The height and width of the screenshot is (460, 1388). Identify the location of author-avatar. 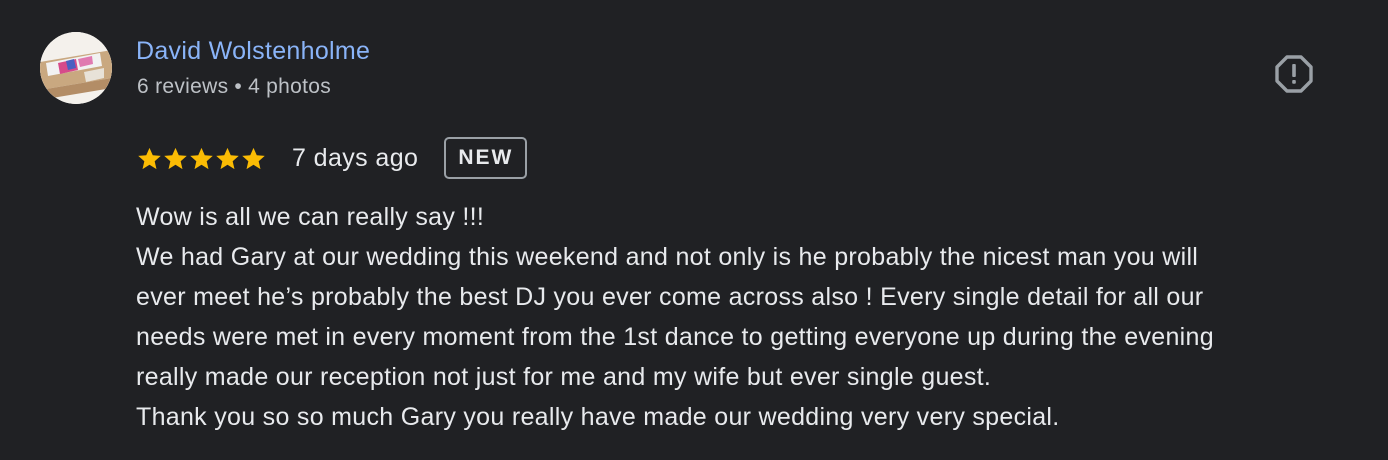
(76, 68).